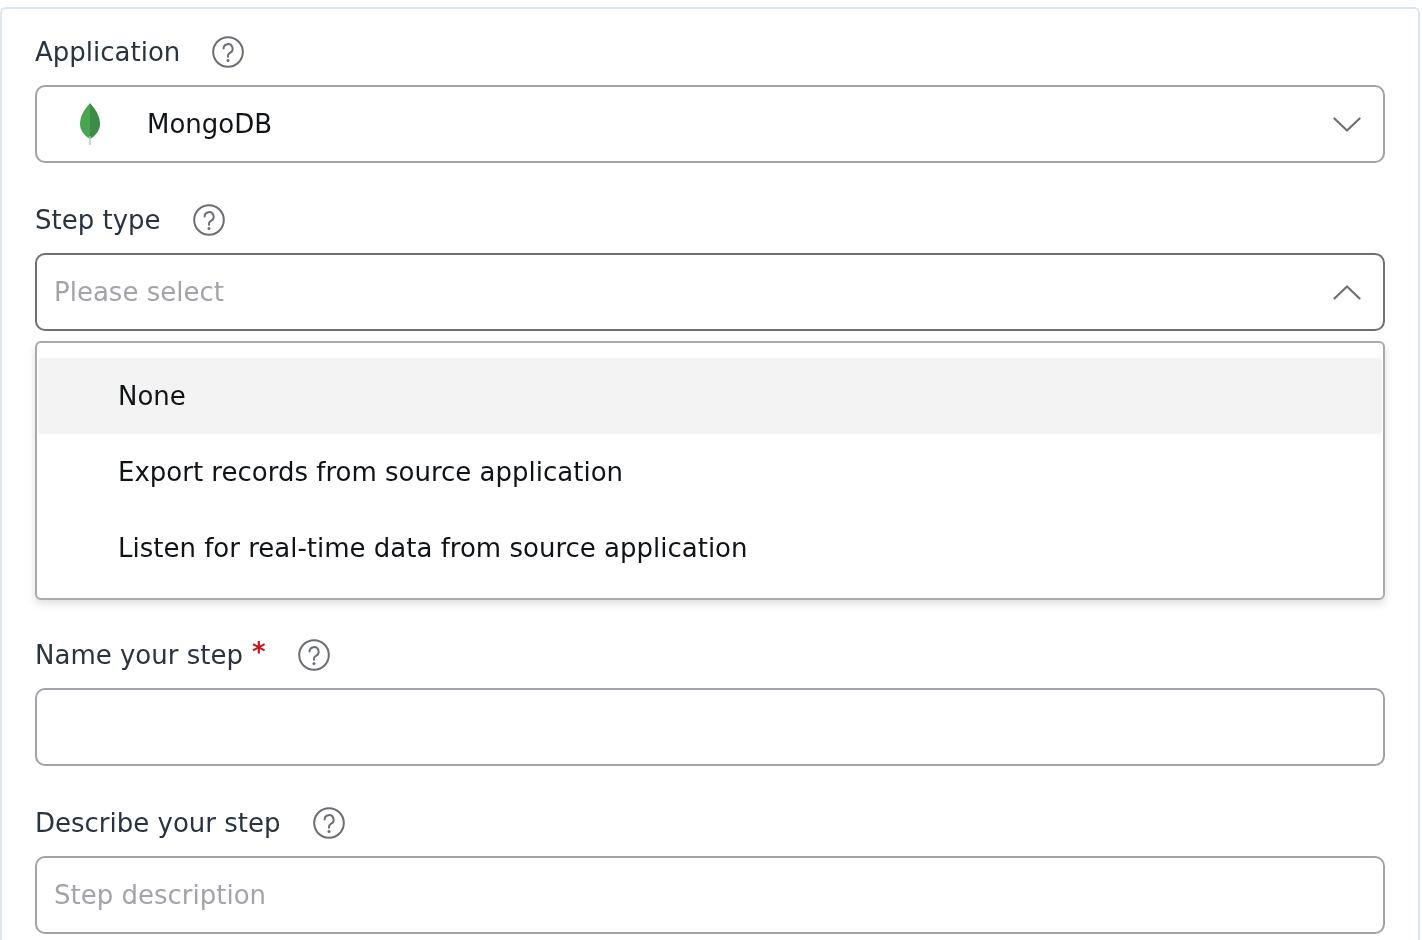 This screenshot has width=1422, height=940. I want to click on required-mark: *, so click(258, 652).